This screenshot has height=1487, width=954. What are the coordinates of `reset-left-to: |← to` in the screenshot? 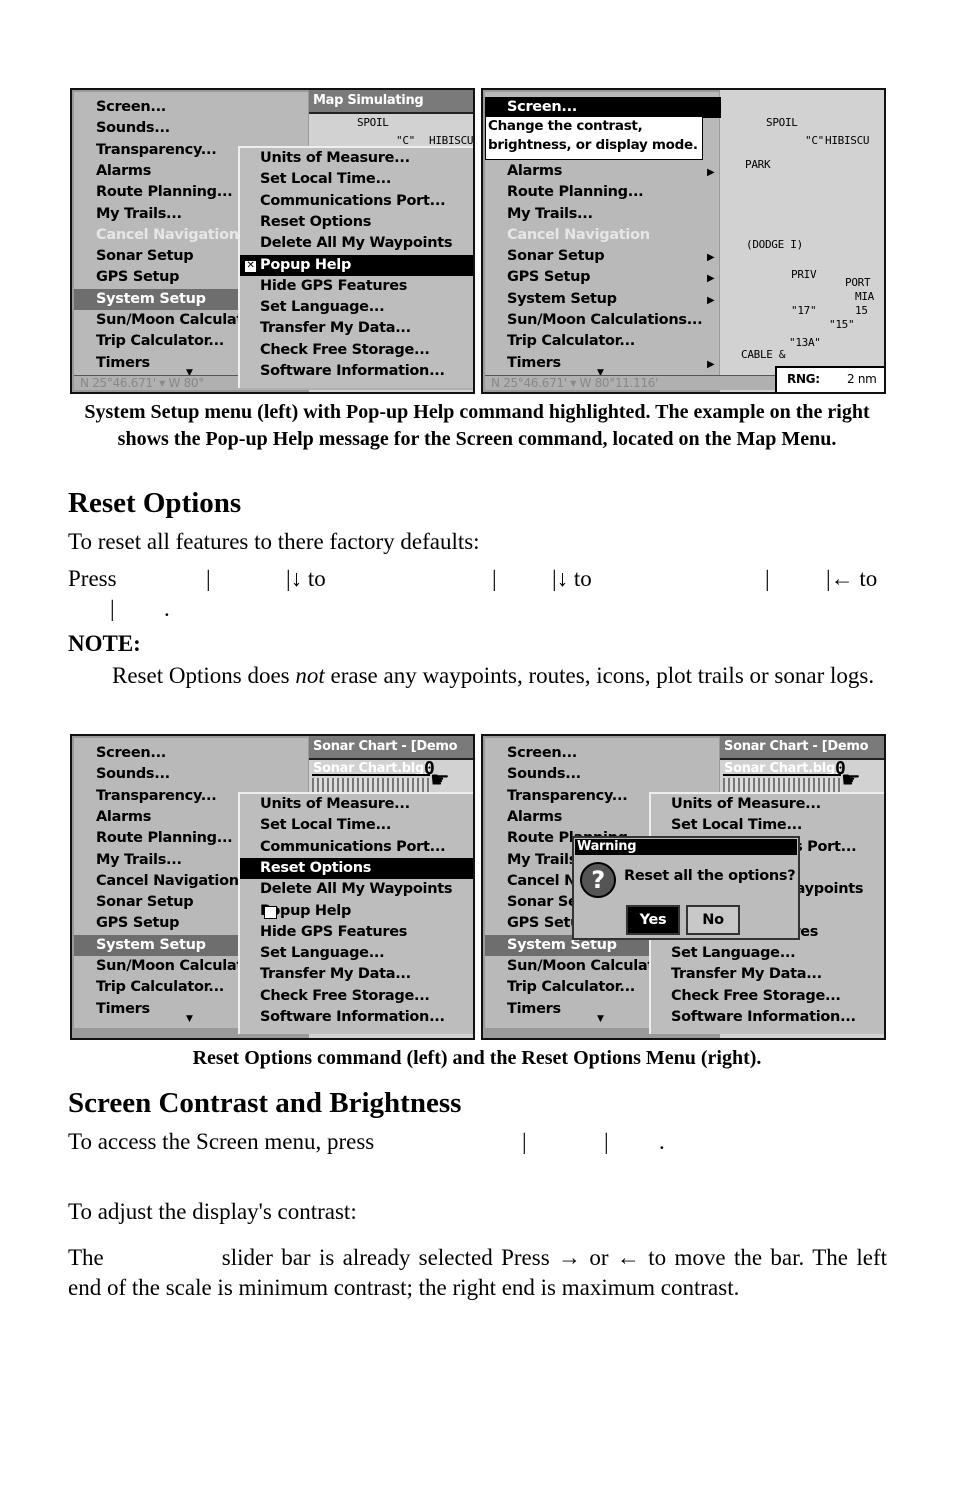 It's located at (852, 578).